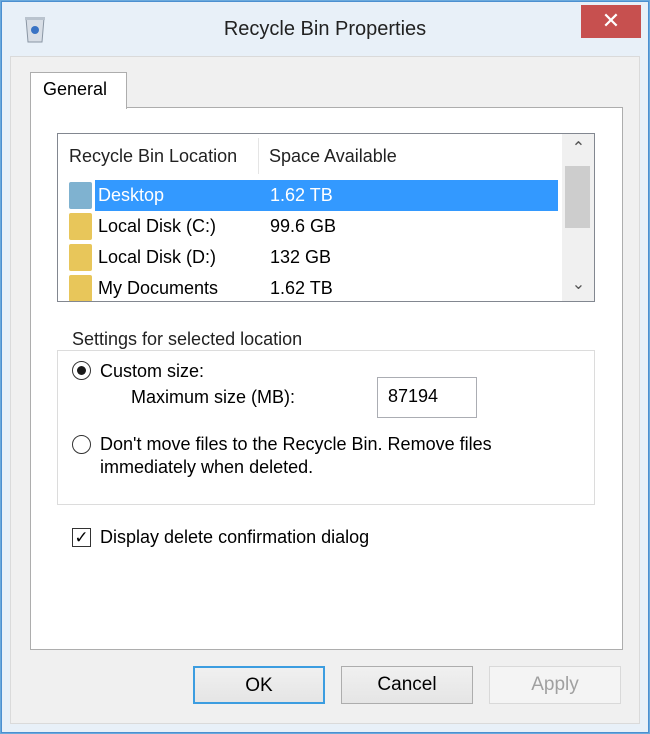 The image size is (650, 734). What do you see at coordinates (213, 397) in the screenshot?
I see `max-size-label: Maximum size (MB):` at bounding box center [213, 397].